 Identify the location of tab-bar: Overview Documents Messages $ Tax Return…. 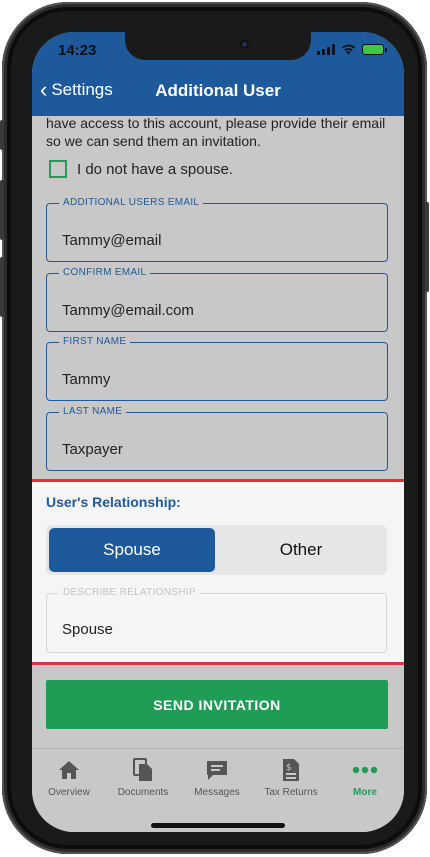
(218, 790).